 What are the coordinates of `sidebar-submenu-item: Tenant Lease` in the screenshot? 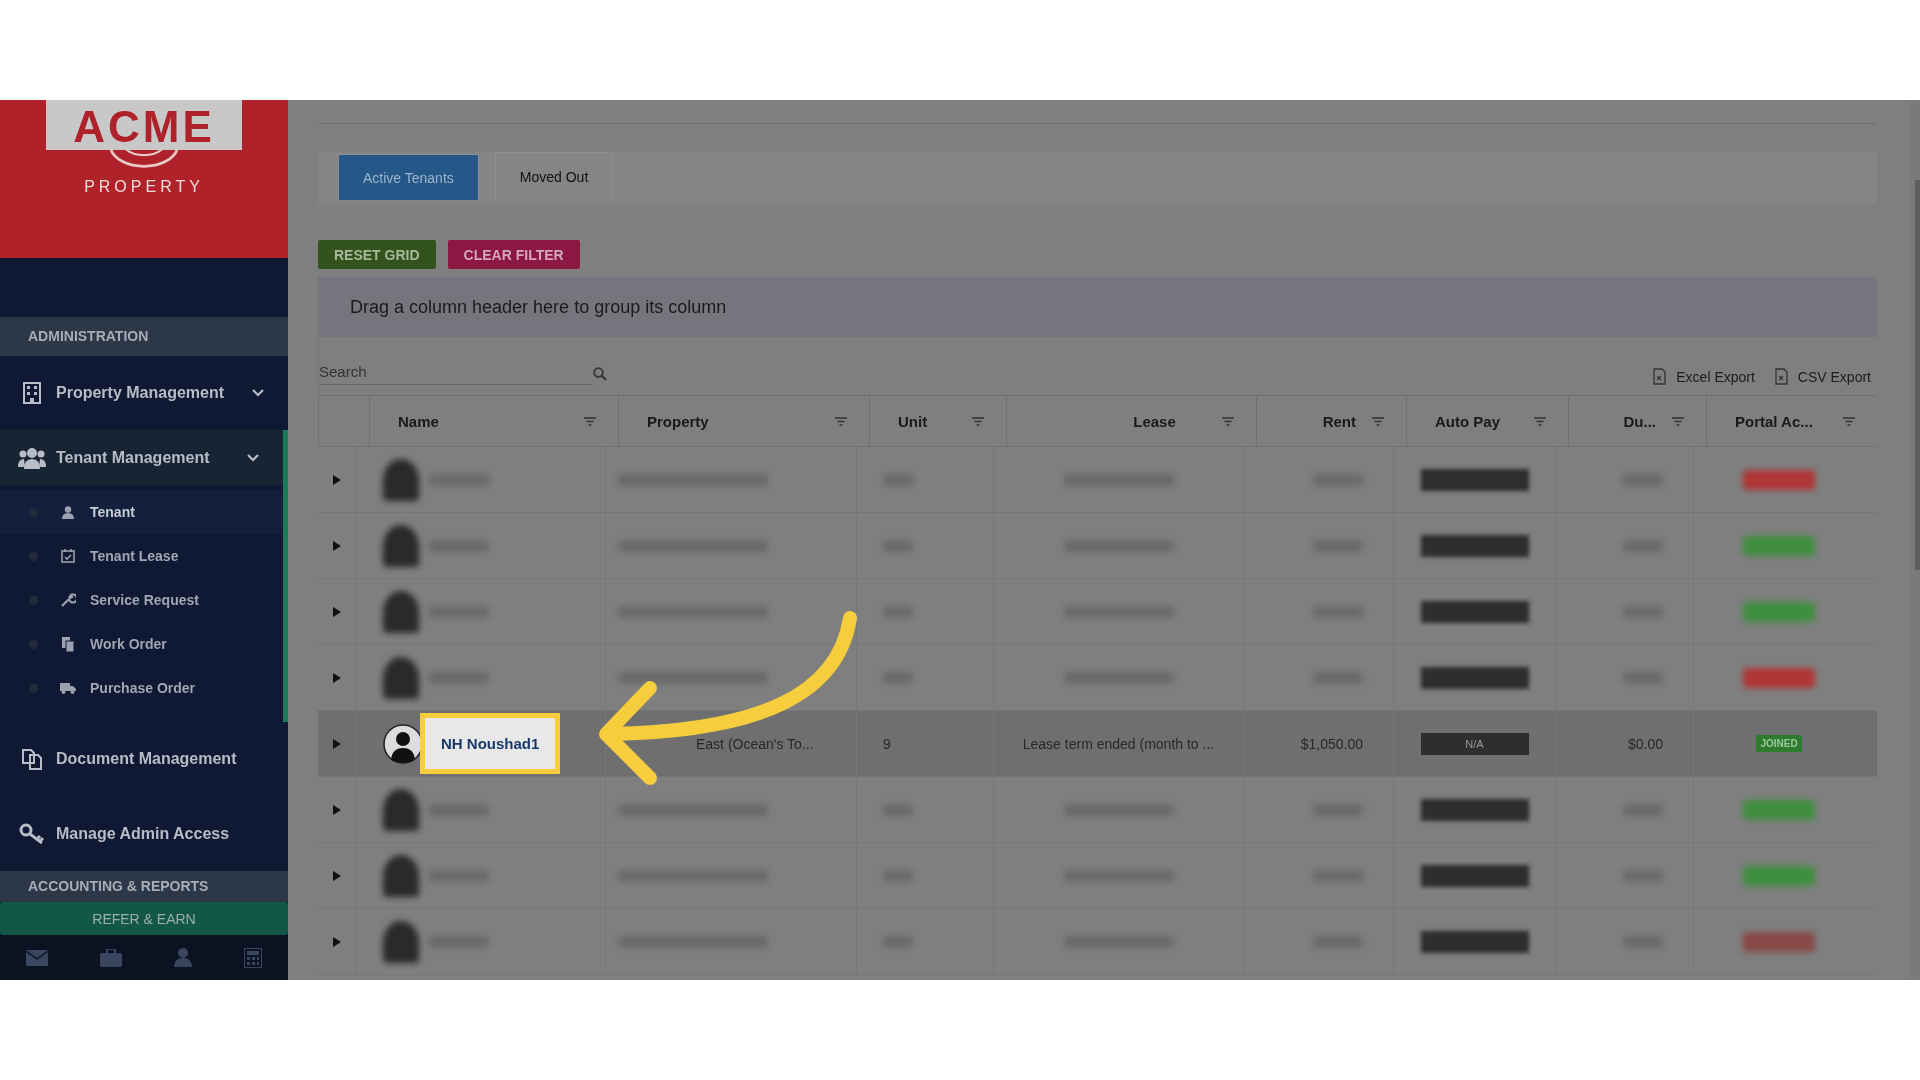 It's located at (141, 556).